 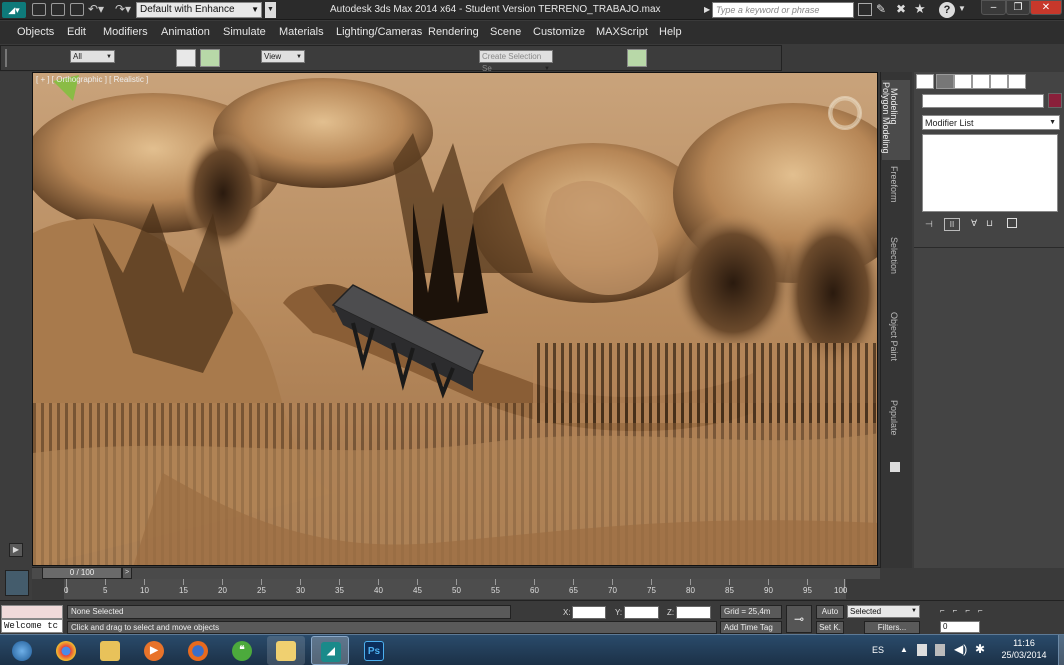 What do you see at coordinates (185, 32) in the screenshot?
I see `menu-animation: Animation` at bounding box center [185, 32].